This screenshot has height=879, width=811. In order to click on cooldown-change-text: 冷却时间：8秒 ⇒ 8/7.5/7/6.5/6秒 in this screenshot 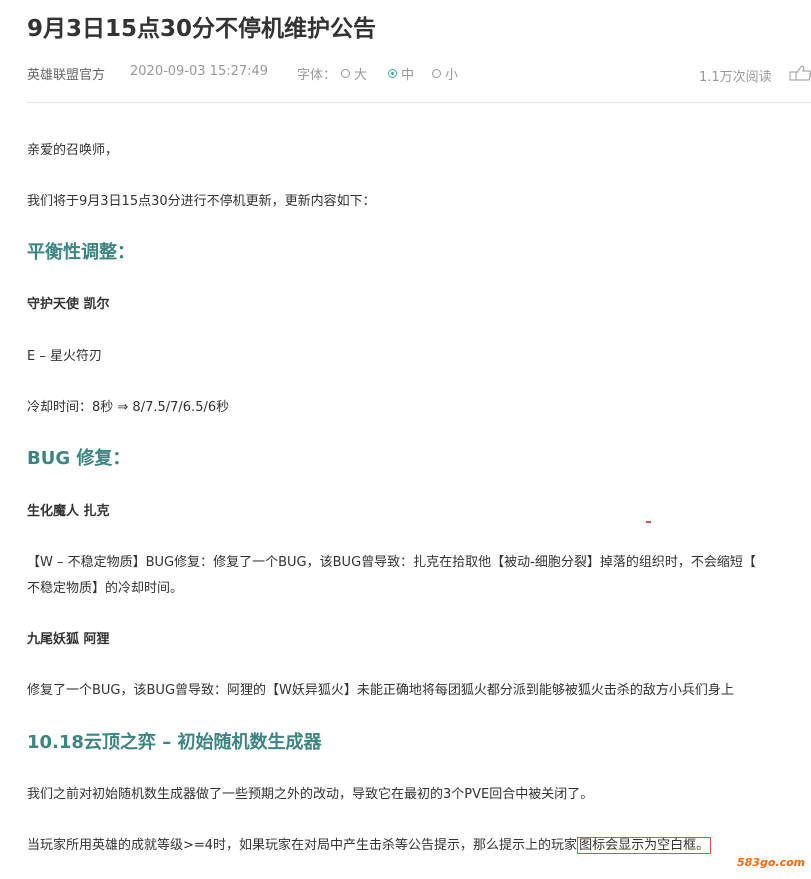, I will do `click(128, 407)`.